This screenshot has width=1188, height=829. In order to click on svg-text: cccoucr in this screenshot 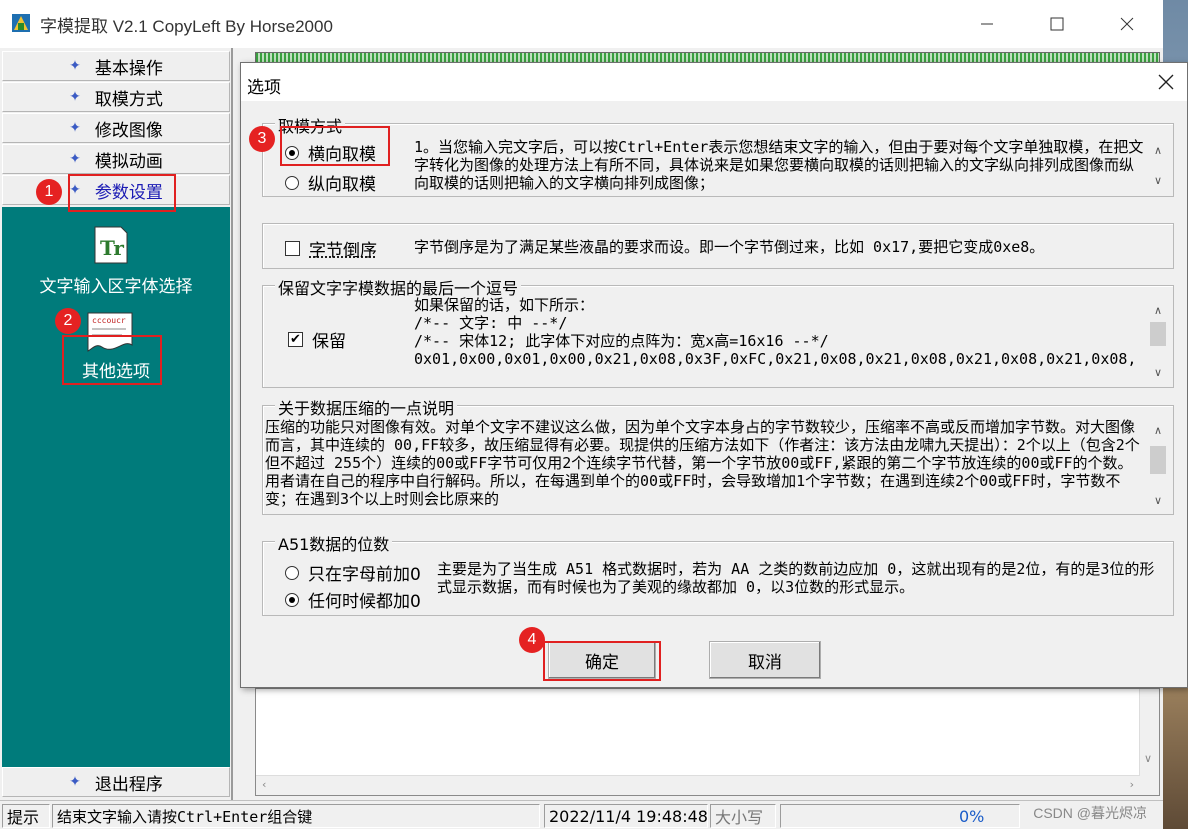, I will do `click(109, 320)`.